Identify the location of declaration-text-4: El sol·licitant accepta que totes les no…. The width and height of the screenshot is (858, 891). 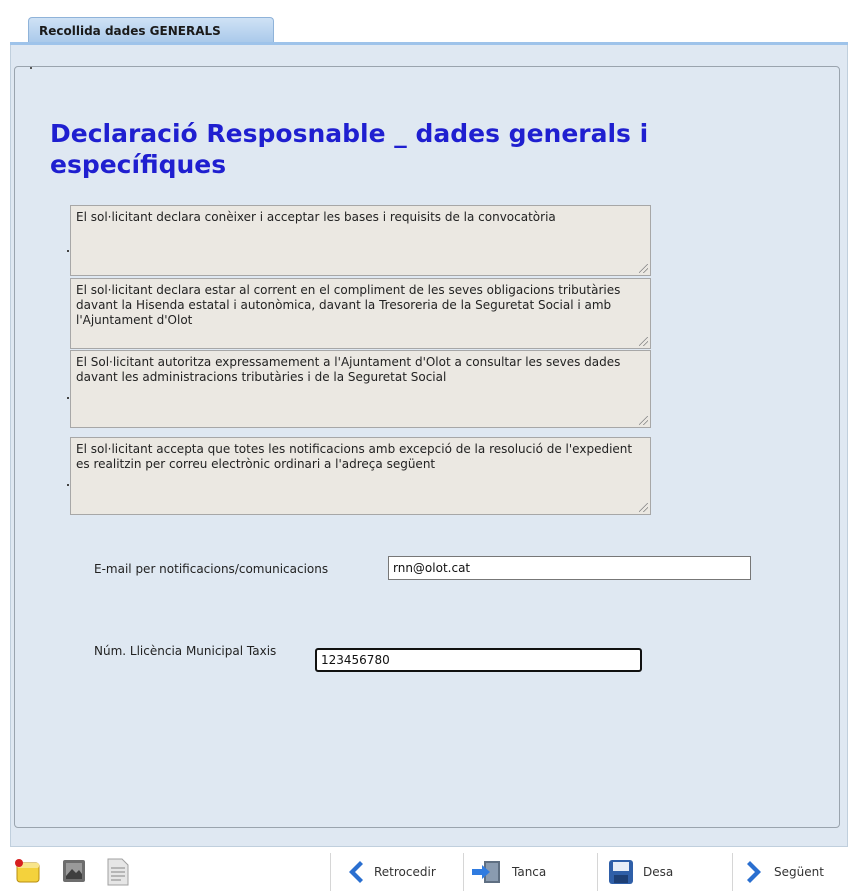
(354, 456).